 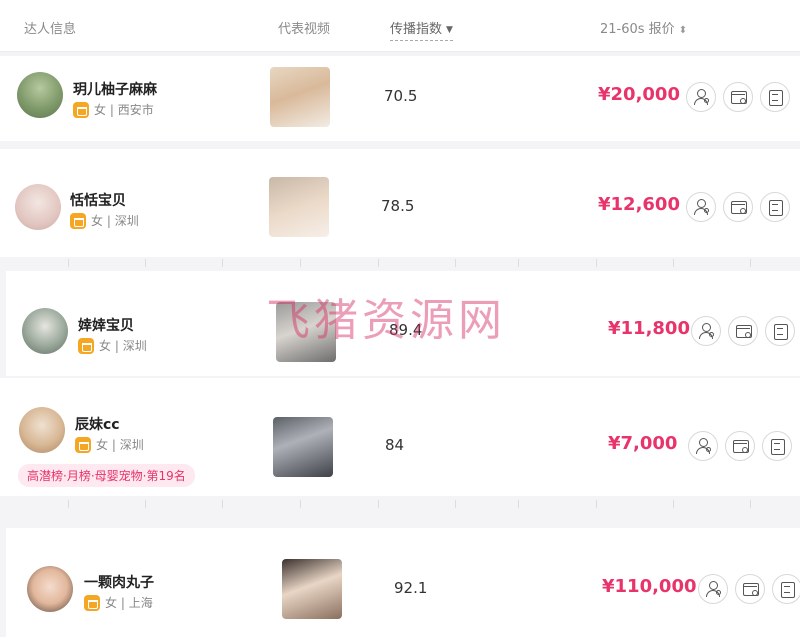 I want to click on influencer-meta: 女 | 西安市, so click(x=113, y=109).